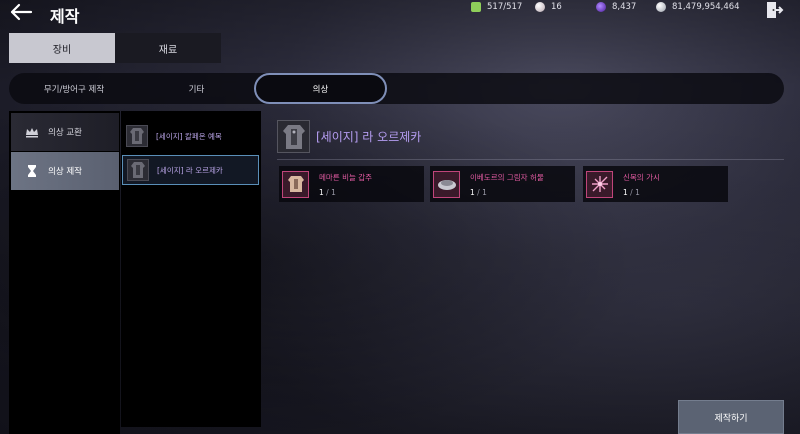 This screenshot has width=800, height=434. I want to click on tab-equipment: 장비, so click(62, 48).